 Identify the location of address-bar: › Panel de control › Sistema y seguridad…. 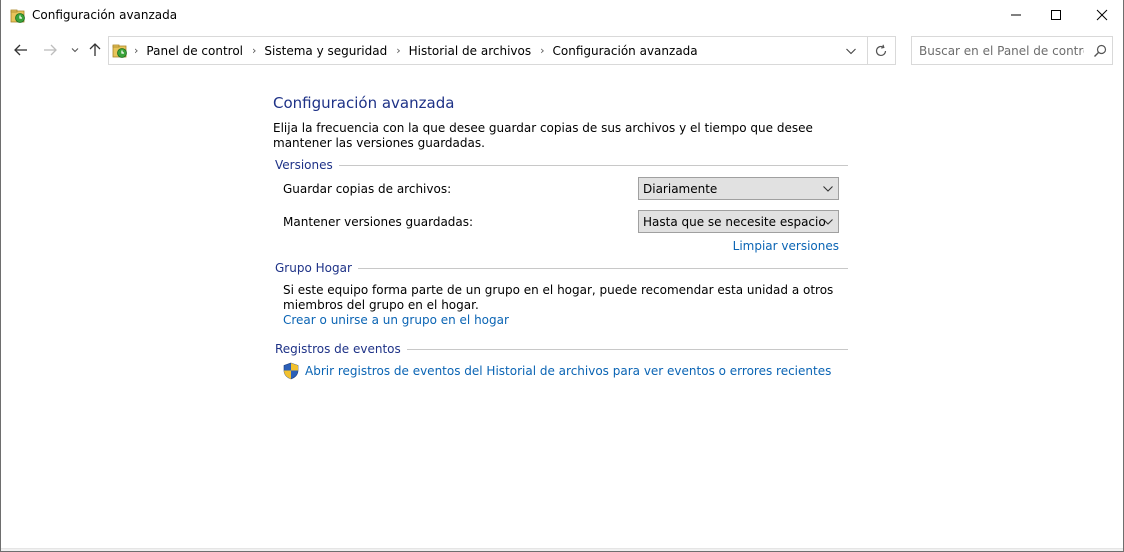
(502, 50).